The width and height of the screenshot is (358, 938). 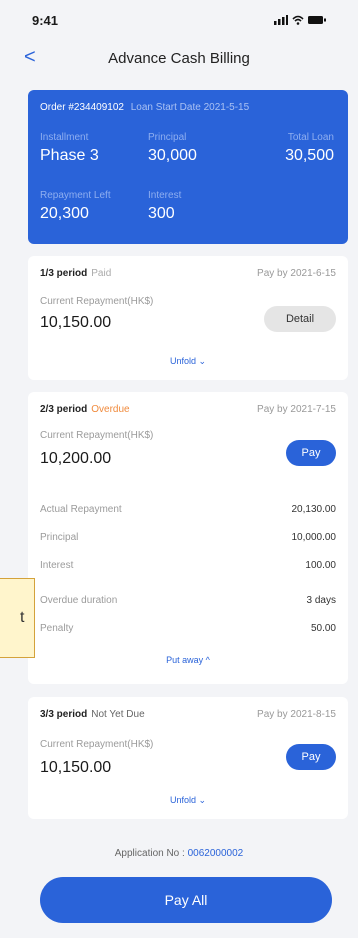 I want to click on detail-value: 100.00, so click(x=320, y=565).